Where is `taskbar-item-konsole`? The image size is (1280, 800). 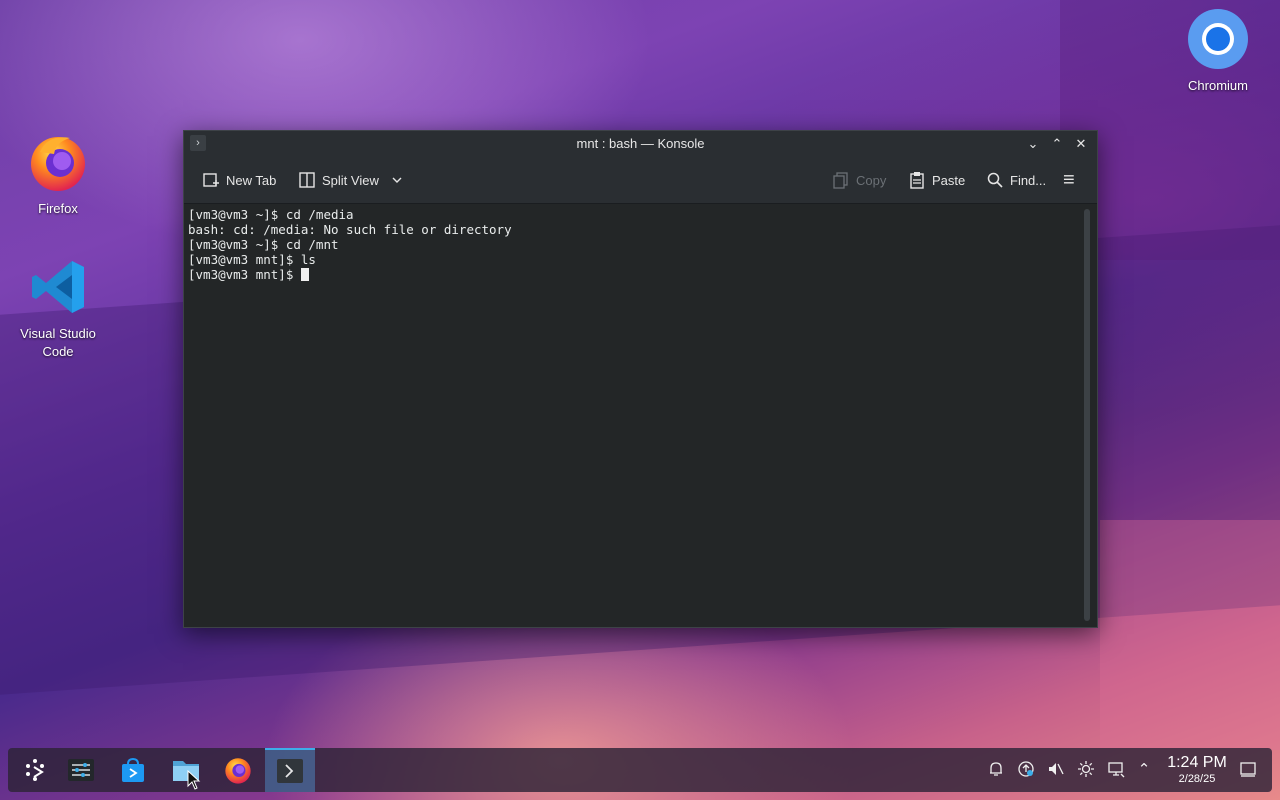
taskbar-item-konsole is located at coordinates (290, 770).